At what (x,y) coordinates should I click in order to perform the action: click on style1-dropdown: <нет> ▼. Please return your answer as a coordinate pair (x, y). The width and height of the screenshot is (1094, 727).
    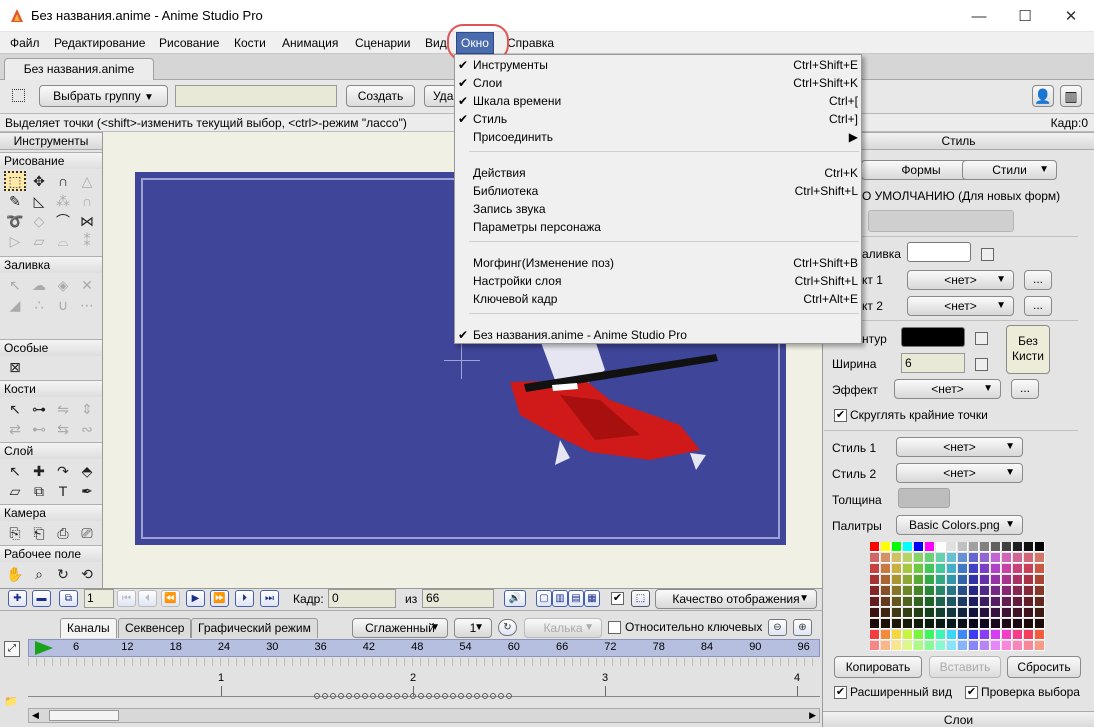
    Looking at the image, I should click on (959, 447).